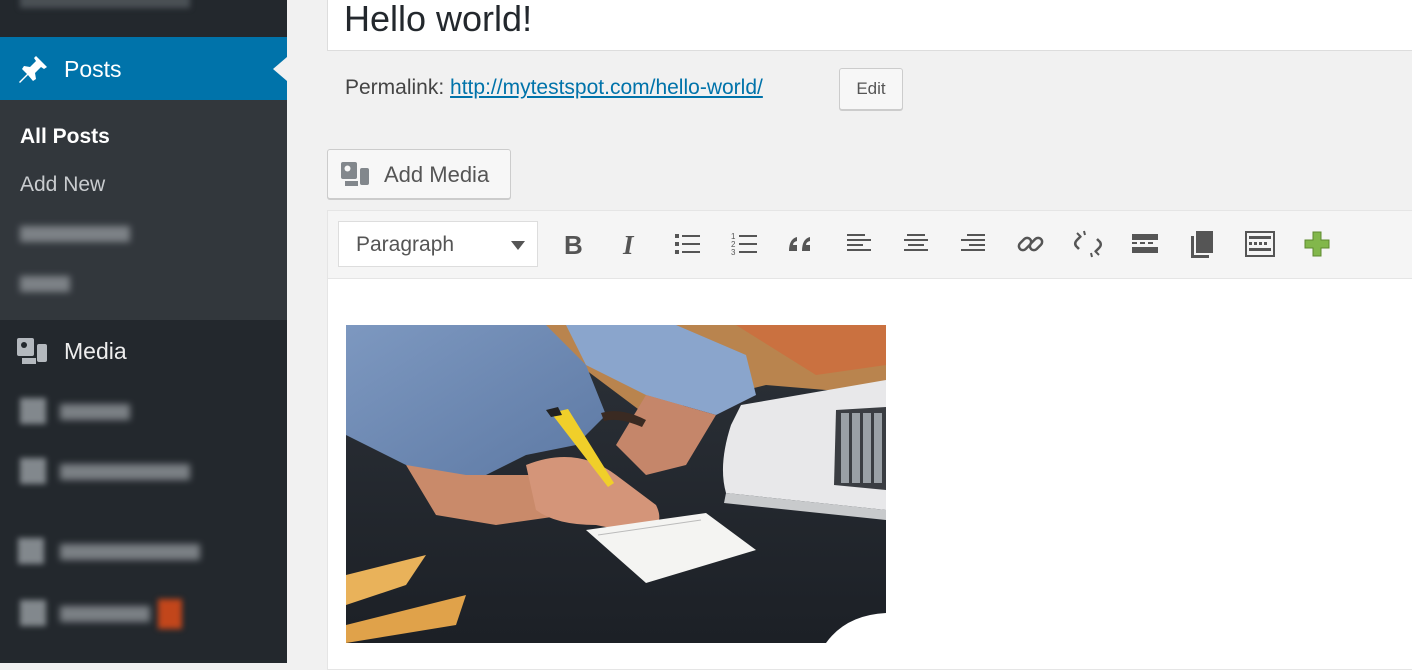  I want to click on add-media-label: Add Media, so click(437, 174).